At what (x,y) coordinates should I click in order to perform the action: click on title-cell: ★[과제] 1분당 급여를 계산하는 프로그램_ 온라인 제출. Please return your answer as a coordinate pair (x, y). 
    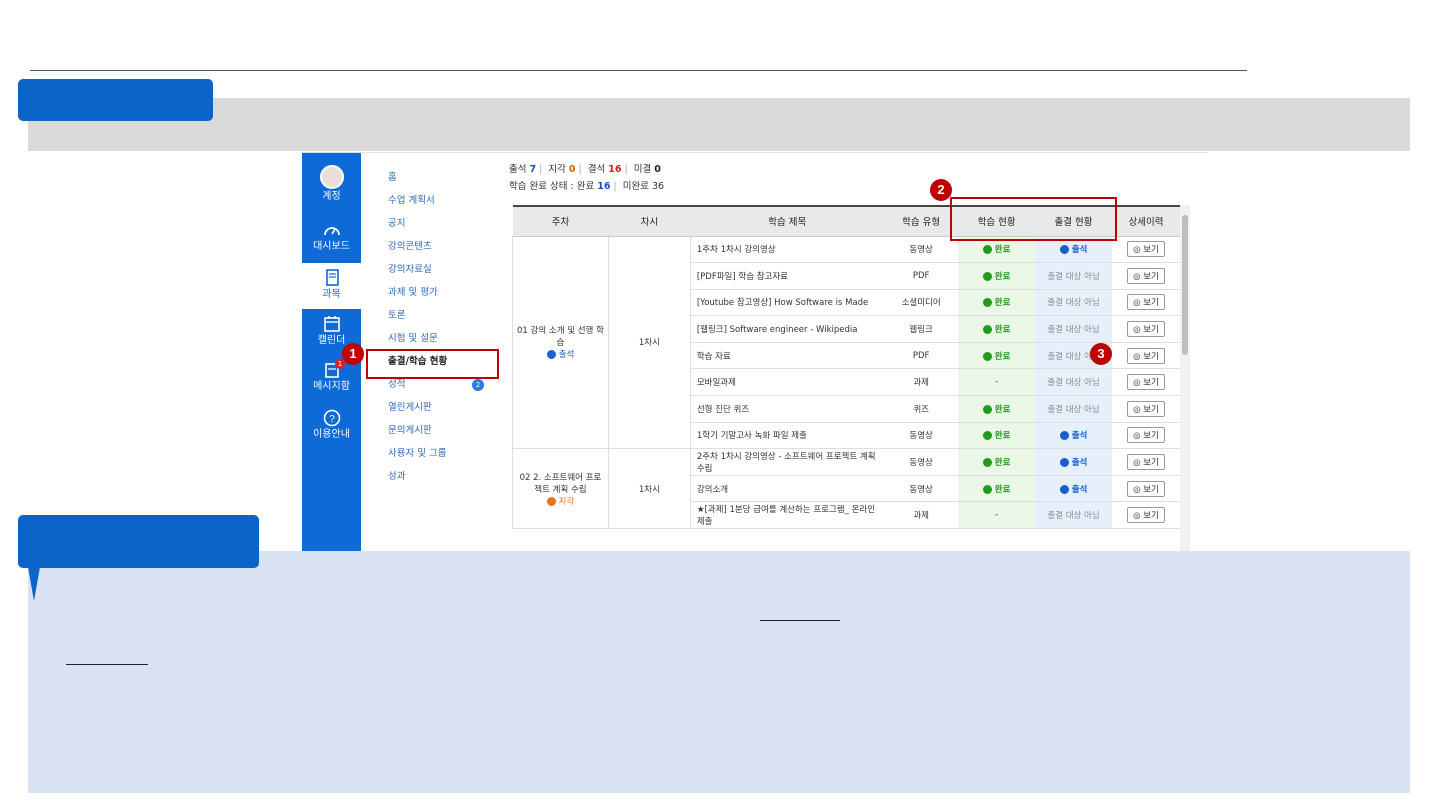
    Looking at the image, I should click on (787, 515).